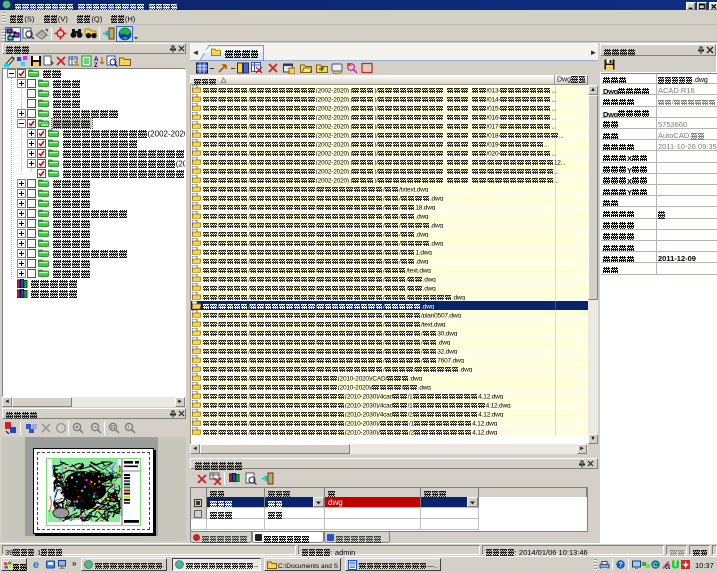 Image resolution: width=717 pixels, height=573 pixels. Describe the element at coordinates (96, 65) in the screenshot. I see `svg-text: Z` at that location.